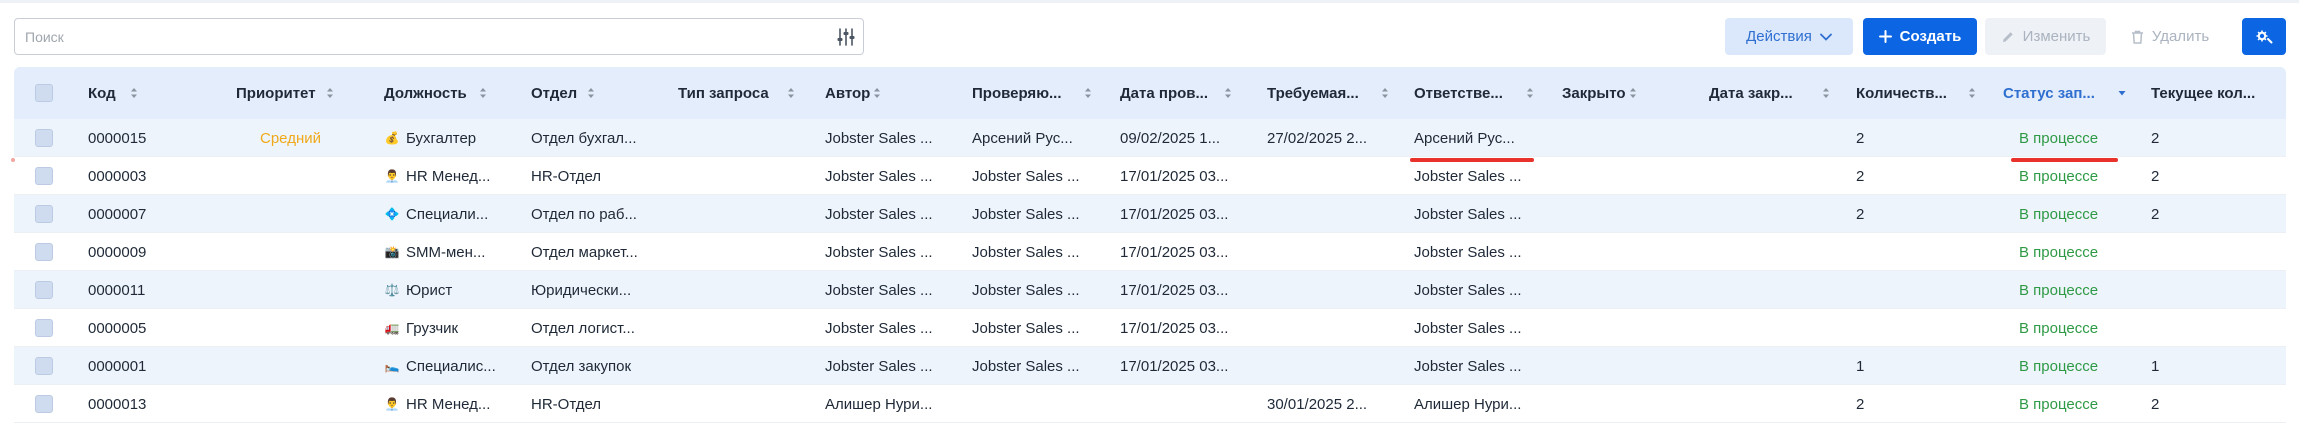 Image resolution: width=2299 pixels, height=438 pixels. What do you see at coordinates (1789, 36) in the screenshot?
I see `actions-button: Действия` at bounding box center [1789, 36].